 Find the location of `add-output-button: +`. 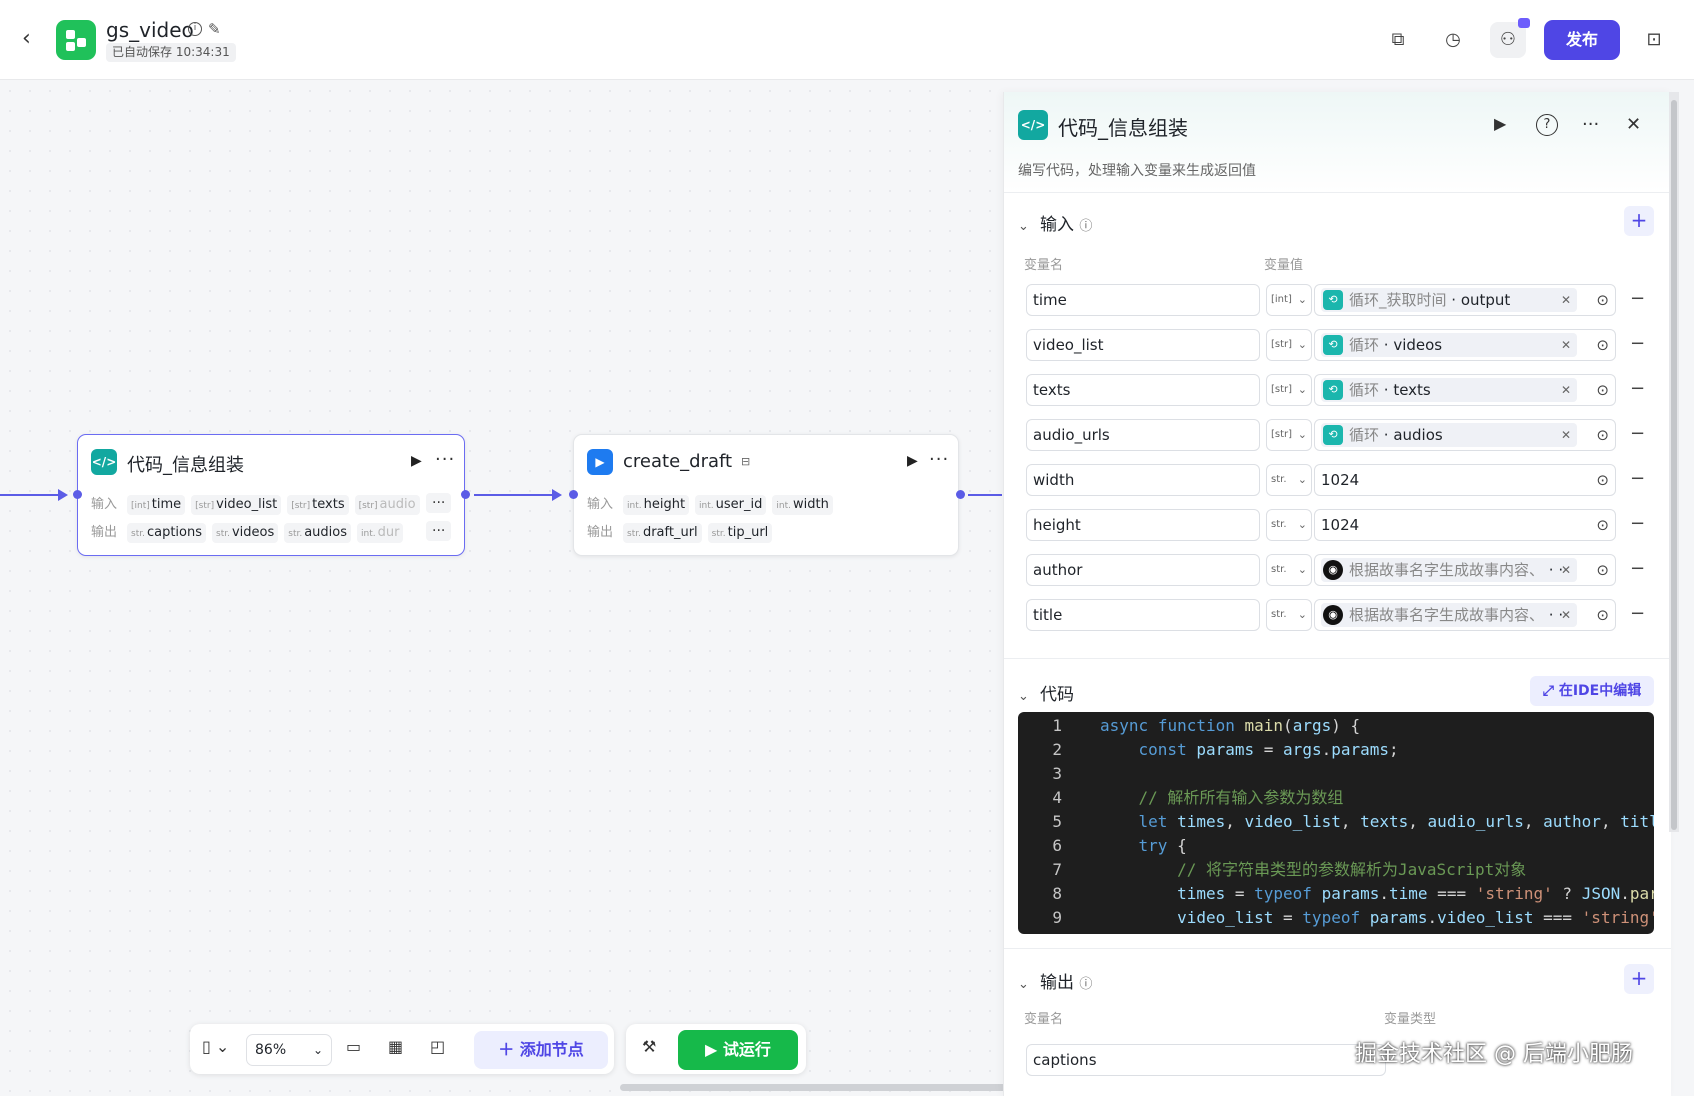

add-output-button: + is located at coordinates (1639, 979).